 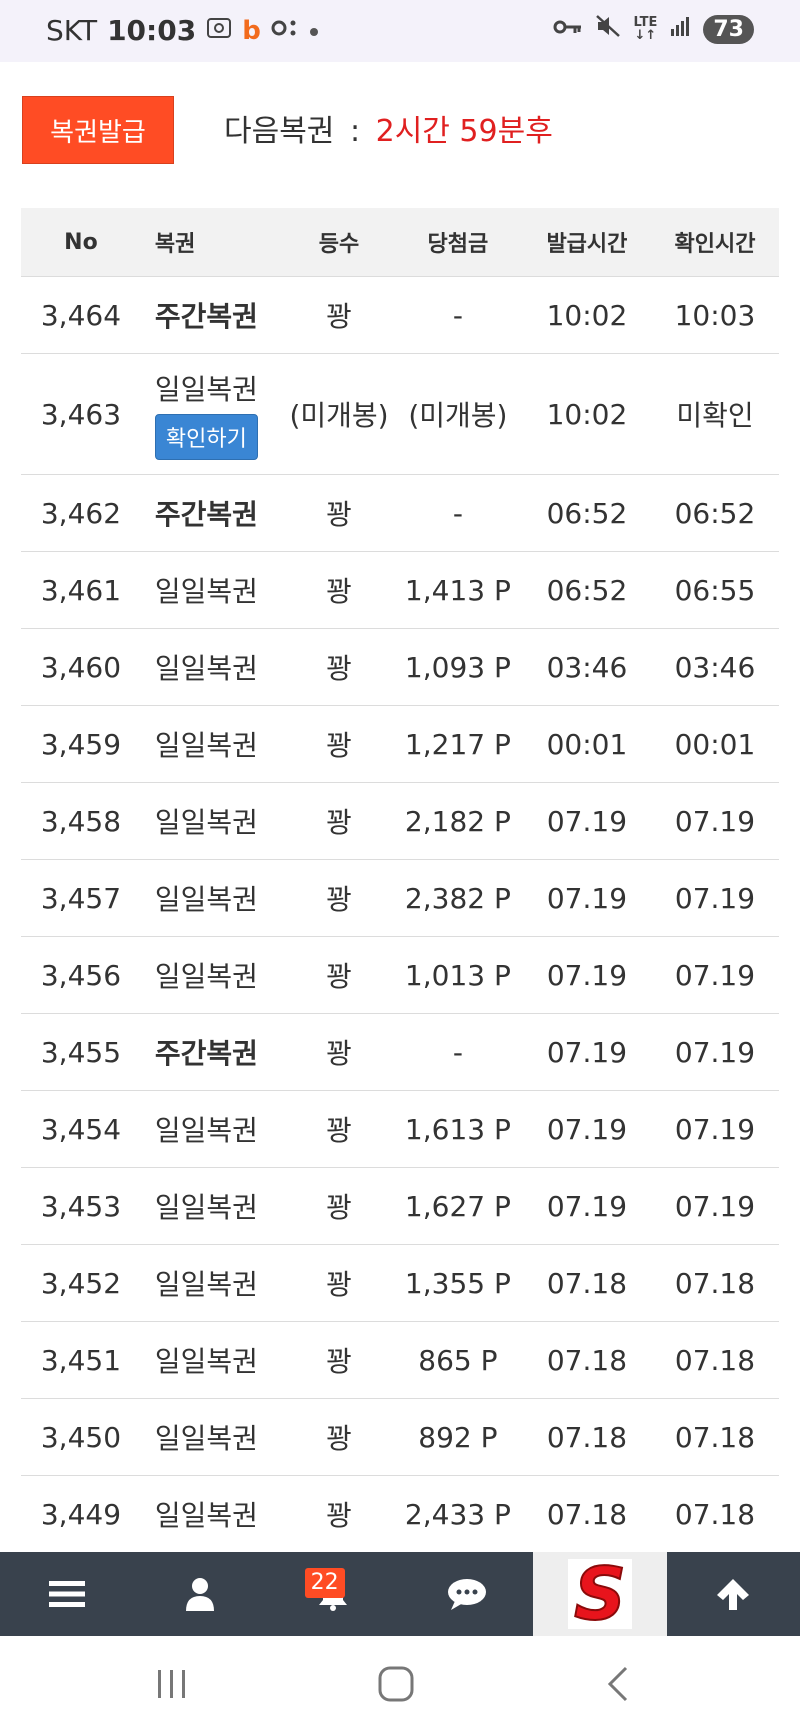 What do you see at coordinates (324, 1583) in the screenshot?
I see `notification-badge: 22` at bounding box center [324, 1583].